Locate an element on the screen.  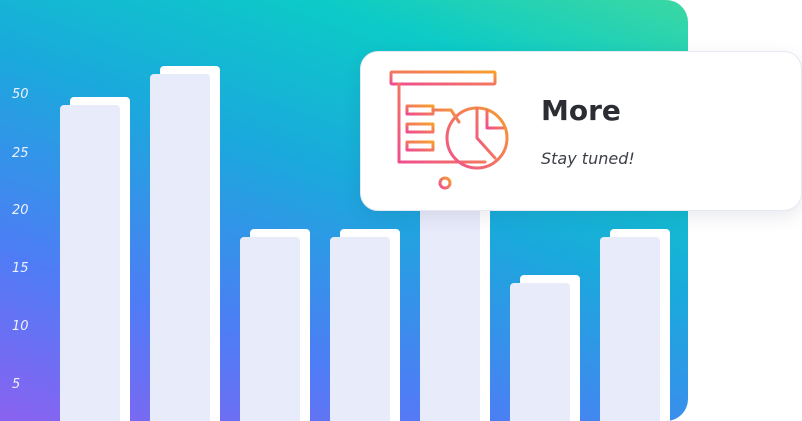
y-tick-label: 5 is located at coordinates (16, 384).